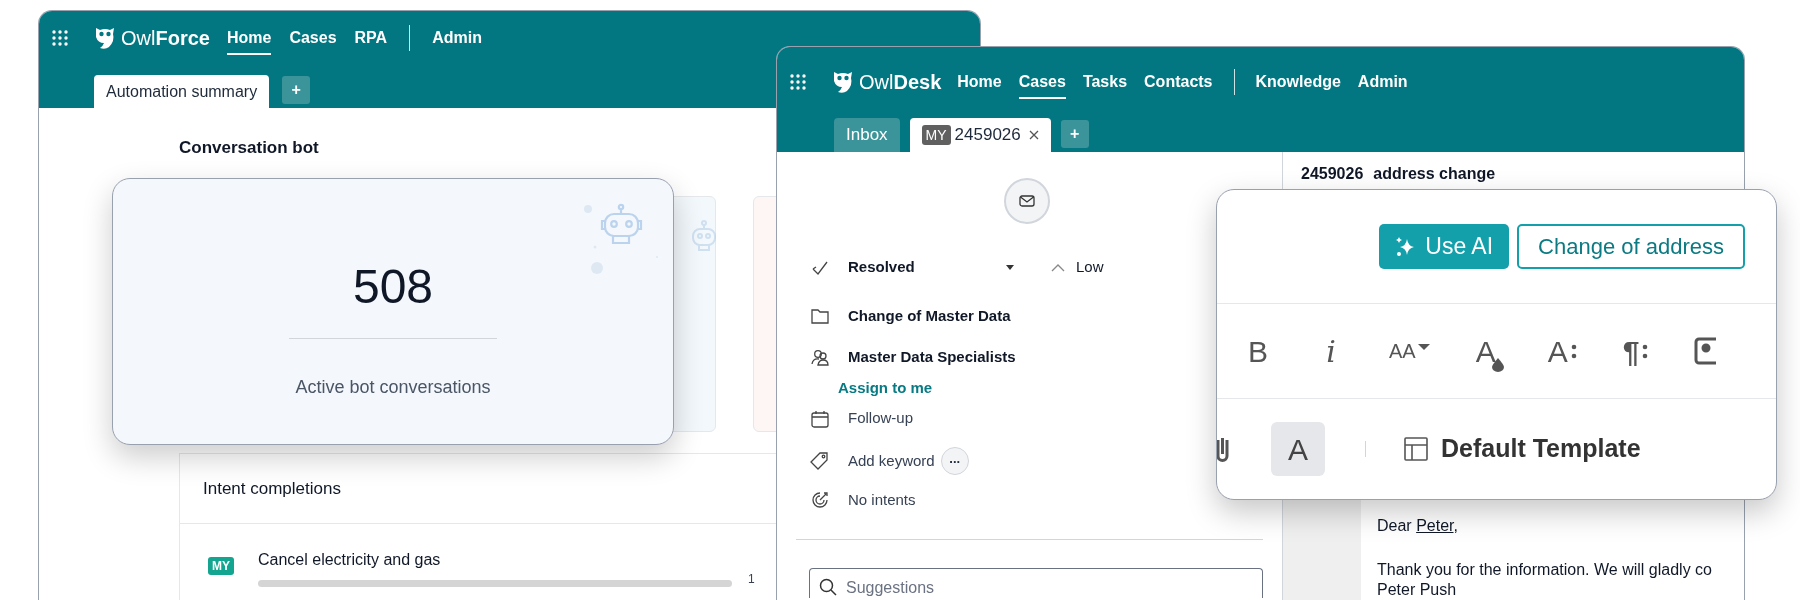 This screenshot has height=600, width=1800. I want to click on tab: MY 2459026, so click(980, 135).